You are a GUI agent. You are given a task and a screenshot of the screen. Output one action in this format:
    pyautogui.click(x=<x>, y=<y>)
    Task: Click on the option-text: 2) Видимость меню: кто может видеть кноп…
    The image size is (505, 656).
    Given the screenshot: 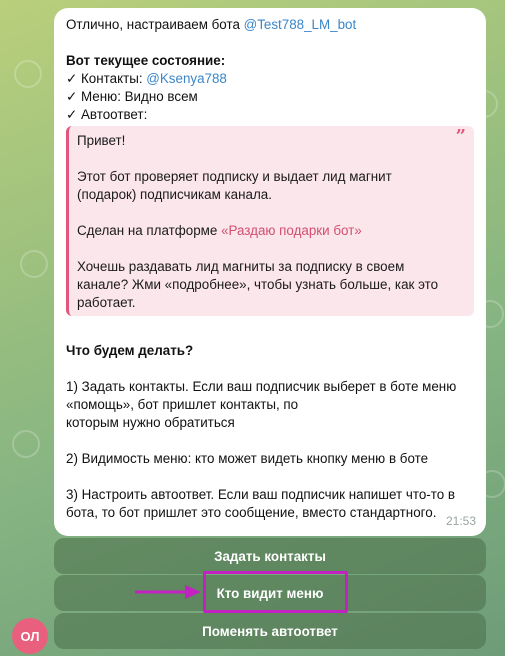 What is the action you would take?
    pyautogui.click(x=247, y=458)
    